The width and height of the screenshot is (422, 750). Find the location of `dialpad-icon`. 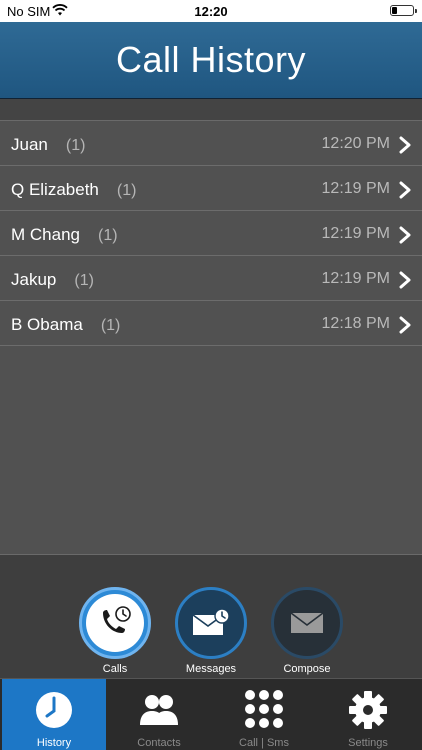

dialpad-icon is located at coordinates (264, 709).